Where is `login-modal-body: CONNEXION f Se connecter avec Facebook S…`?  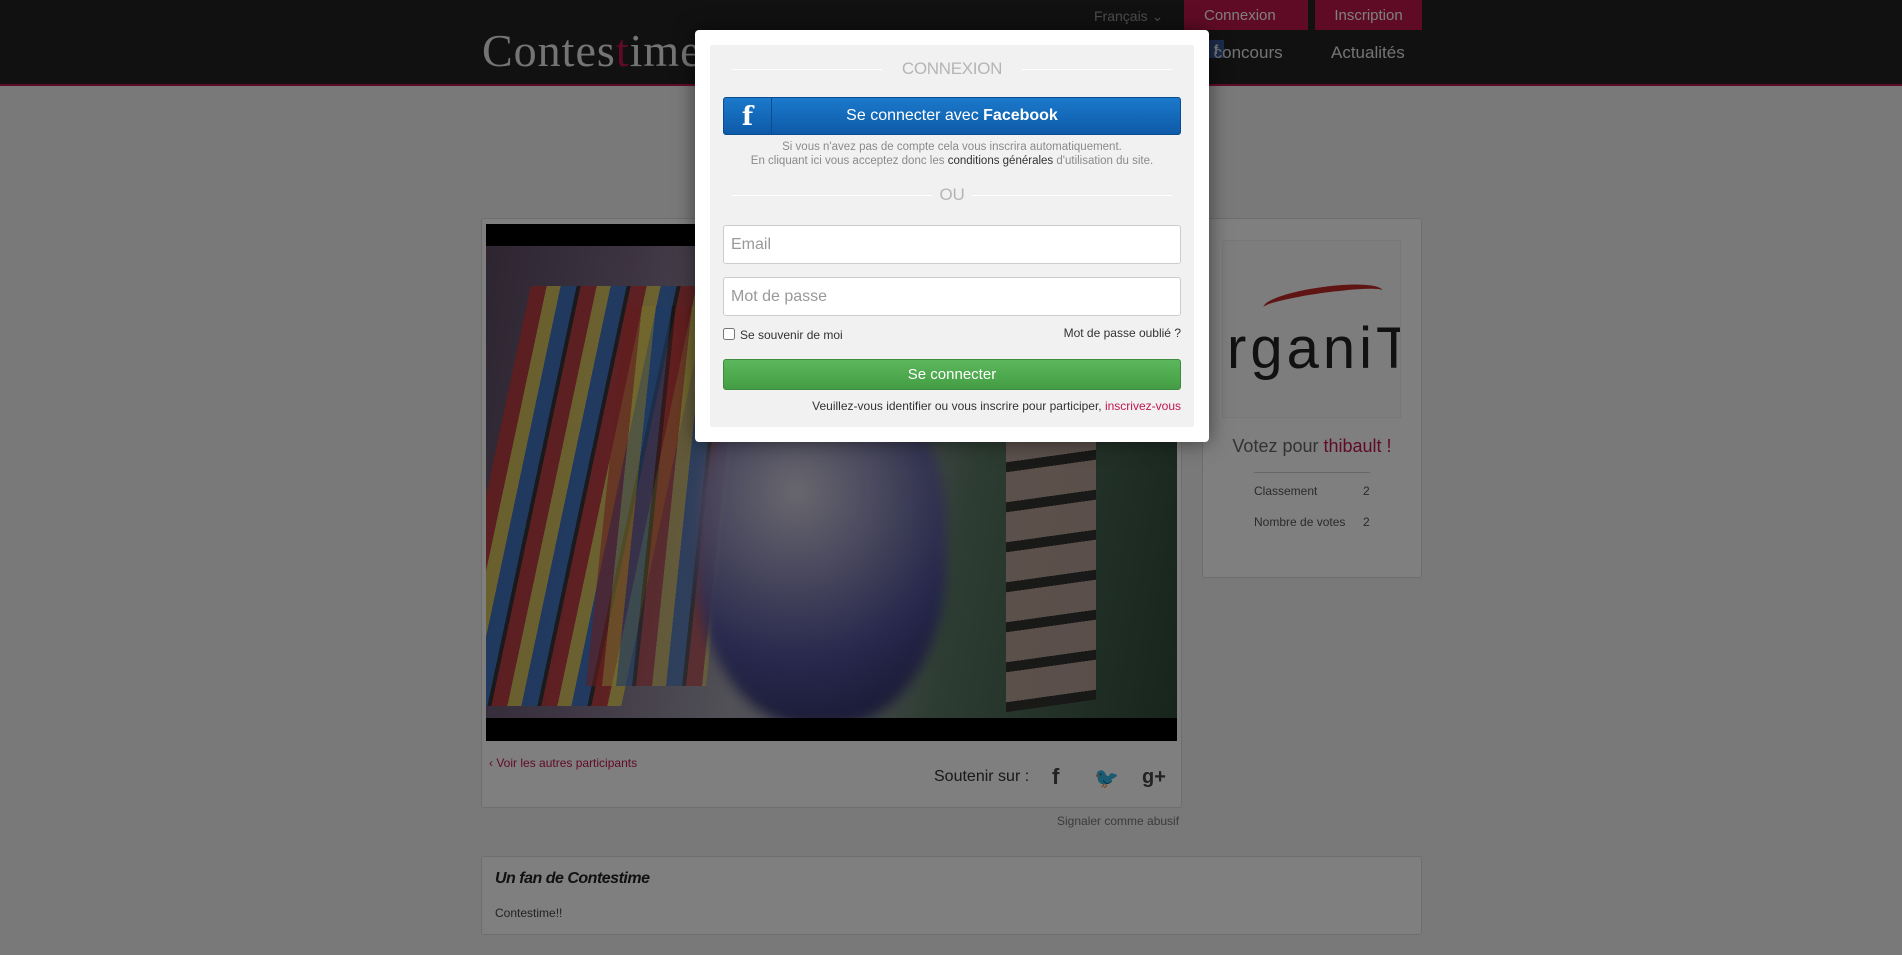
login-modal-body: CONNEXION f Se connecter avec Facebook S… is located at coordinates (952, 236).